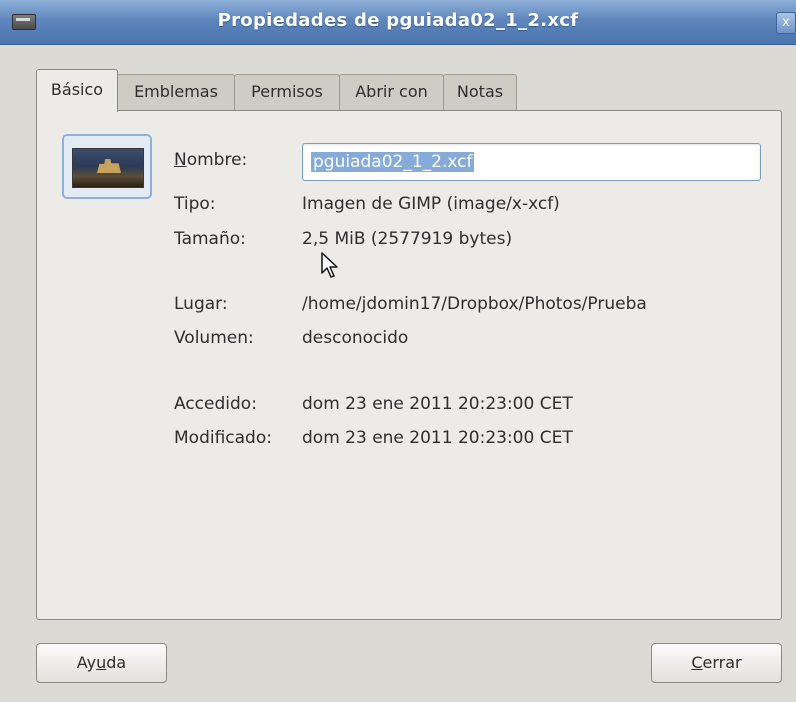 The height and width of the screenshot is (702, 796). Describe the element at coordinates (215, 404) in the screenshot. I see `accessed-label: Accedido:` at that location.